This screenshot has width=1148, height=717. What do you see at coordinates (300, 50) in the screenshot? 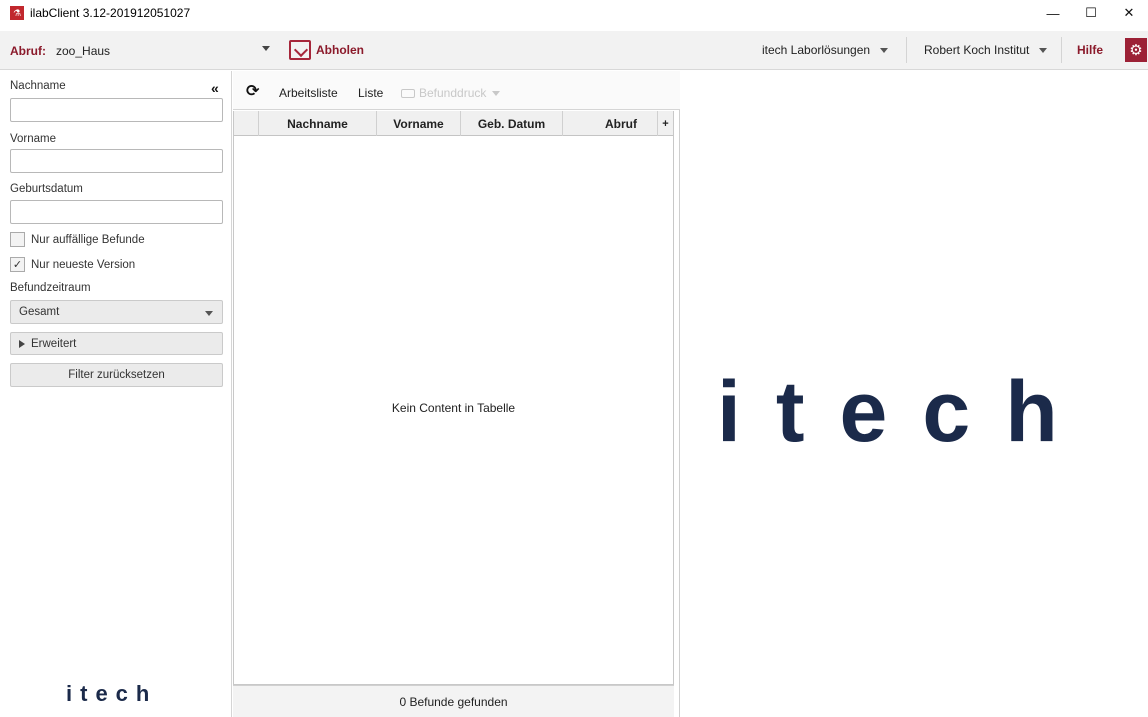
I see `download-inbox-icon` at bounding box center [300, 50].